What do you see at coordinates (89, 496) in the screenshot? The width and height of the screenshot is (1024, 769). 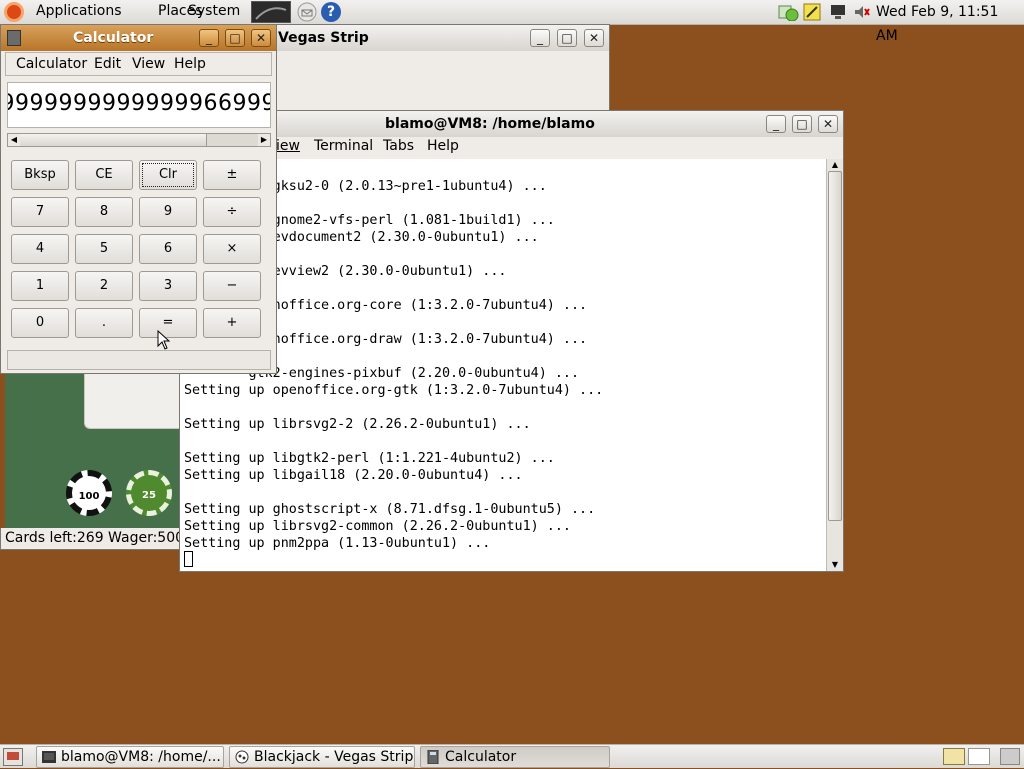 I see `chip-100-label: 100` at bounding box center [89, 496].